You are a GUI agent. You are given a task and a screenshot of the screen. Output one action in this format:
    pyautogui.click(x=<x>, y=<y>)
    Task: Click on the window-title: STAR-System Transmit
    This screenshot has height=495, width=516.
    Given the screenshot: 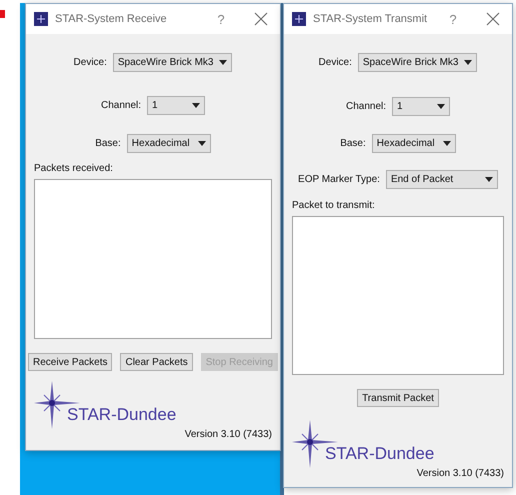 What is the action you would take?
    pyautogui.click(x=370, y=19)
    